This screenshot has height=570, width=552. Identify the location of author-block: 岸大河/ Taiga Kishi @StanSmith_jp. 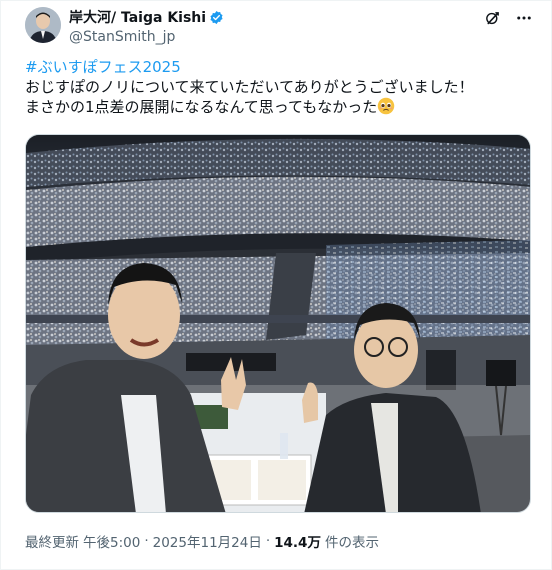
(146, 26).